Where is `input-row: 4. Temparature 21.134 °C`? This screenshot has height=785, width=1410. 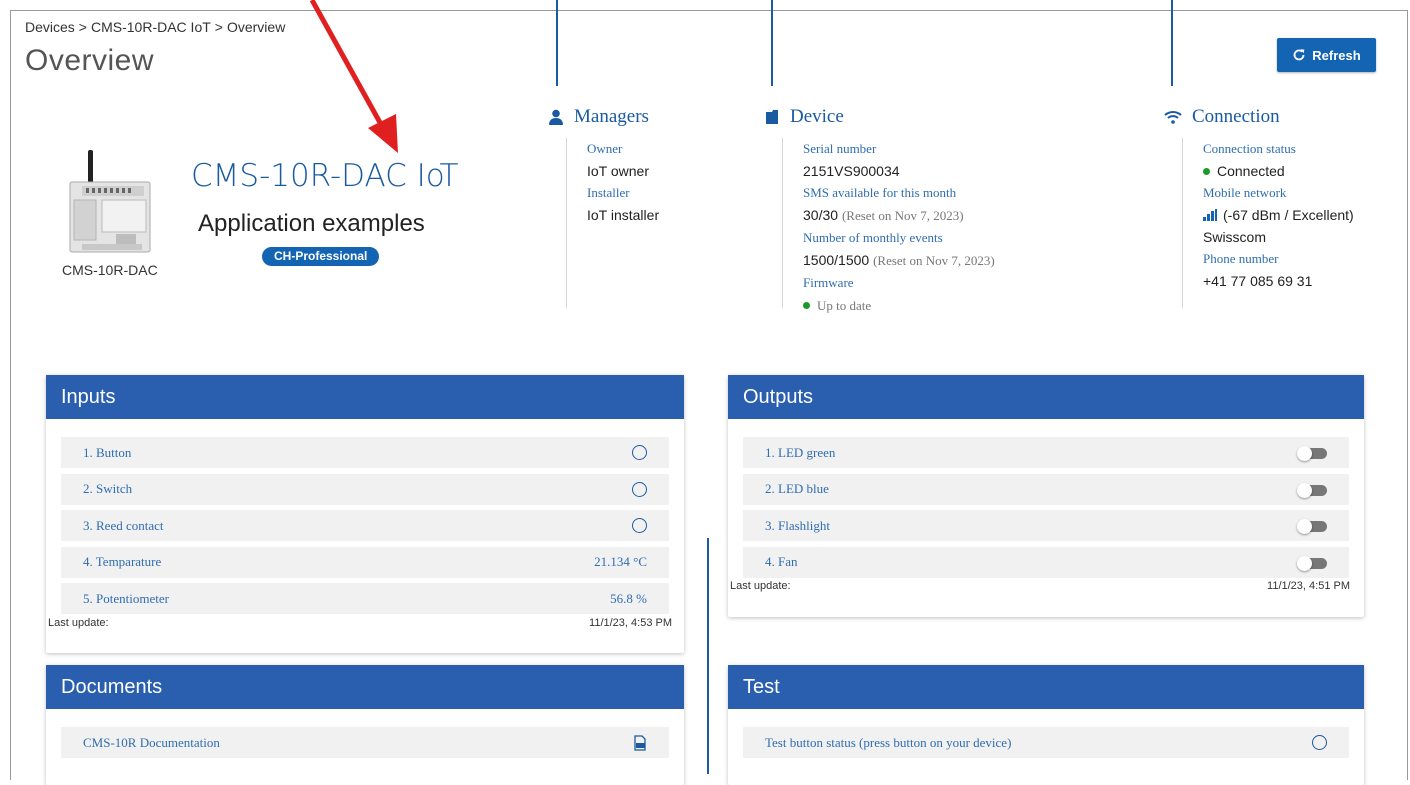
input-row: 4. Temparature 21.134 °C is located at coordinates (365, 562).